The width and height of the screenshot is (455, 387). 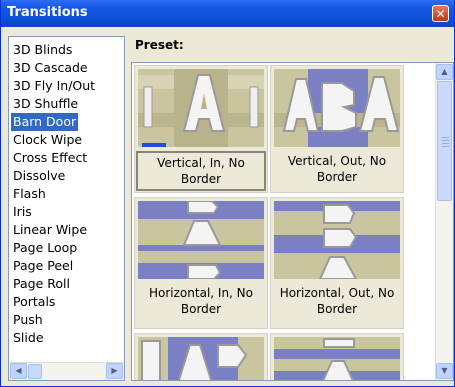 What do you see at coordinates (50, 68) in the screenshot?
I see `list-item-3d-cascade: 3D Cascade` at bounding box center [50, 68].